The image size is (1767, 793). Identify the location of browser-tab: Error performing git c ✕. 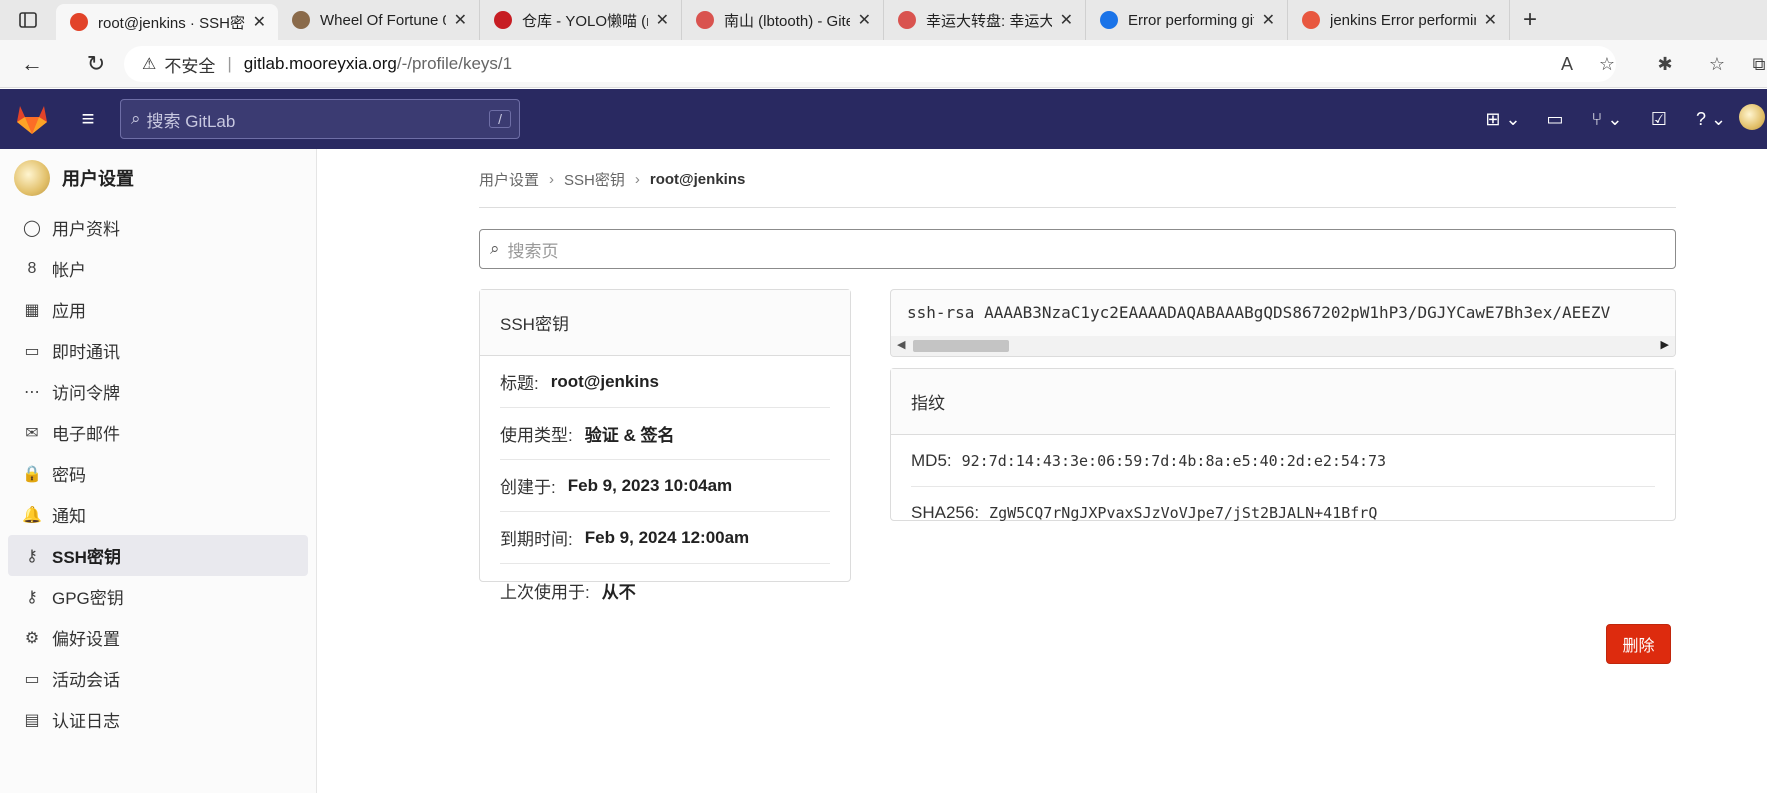
(1187, 20).